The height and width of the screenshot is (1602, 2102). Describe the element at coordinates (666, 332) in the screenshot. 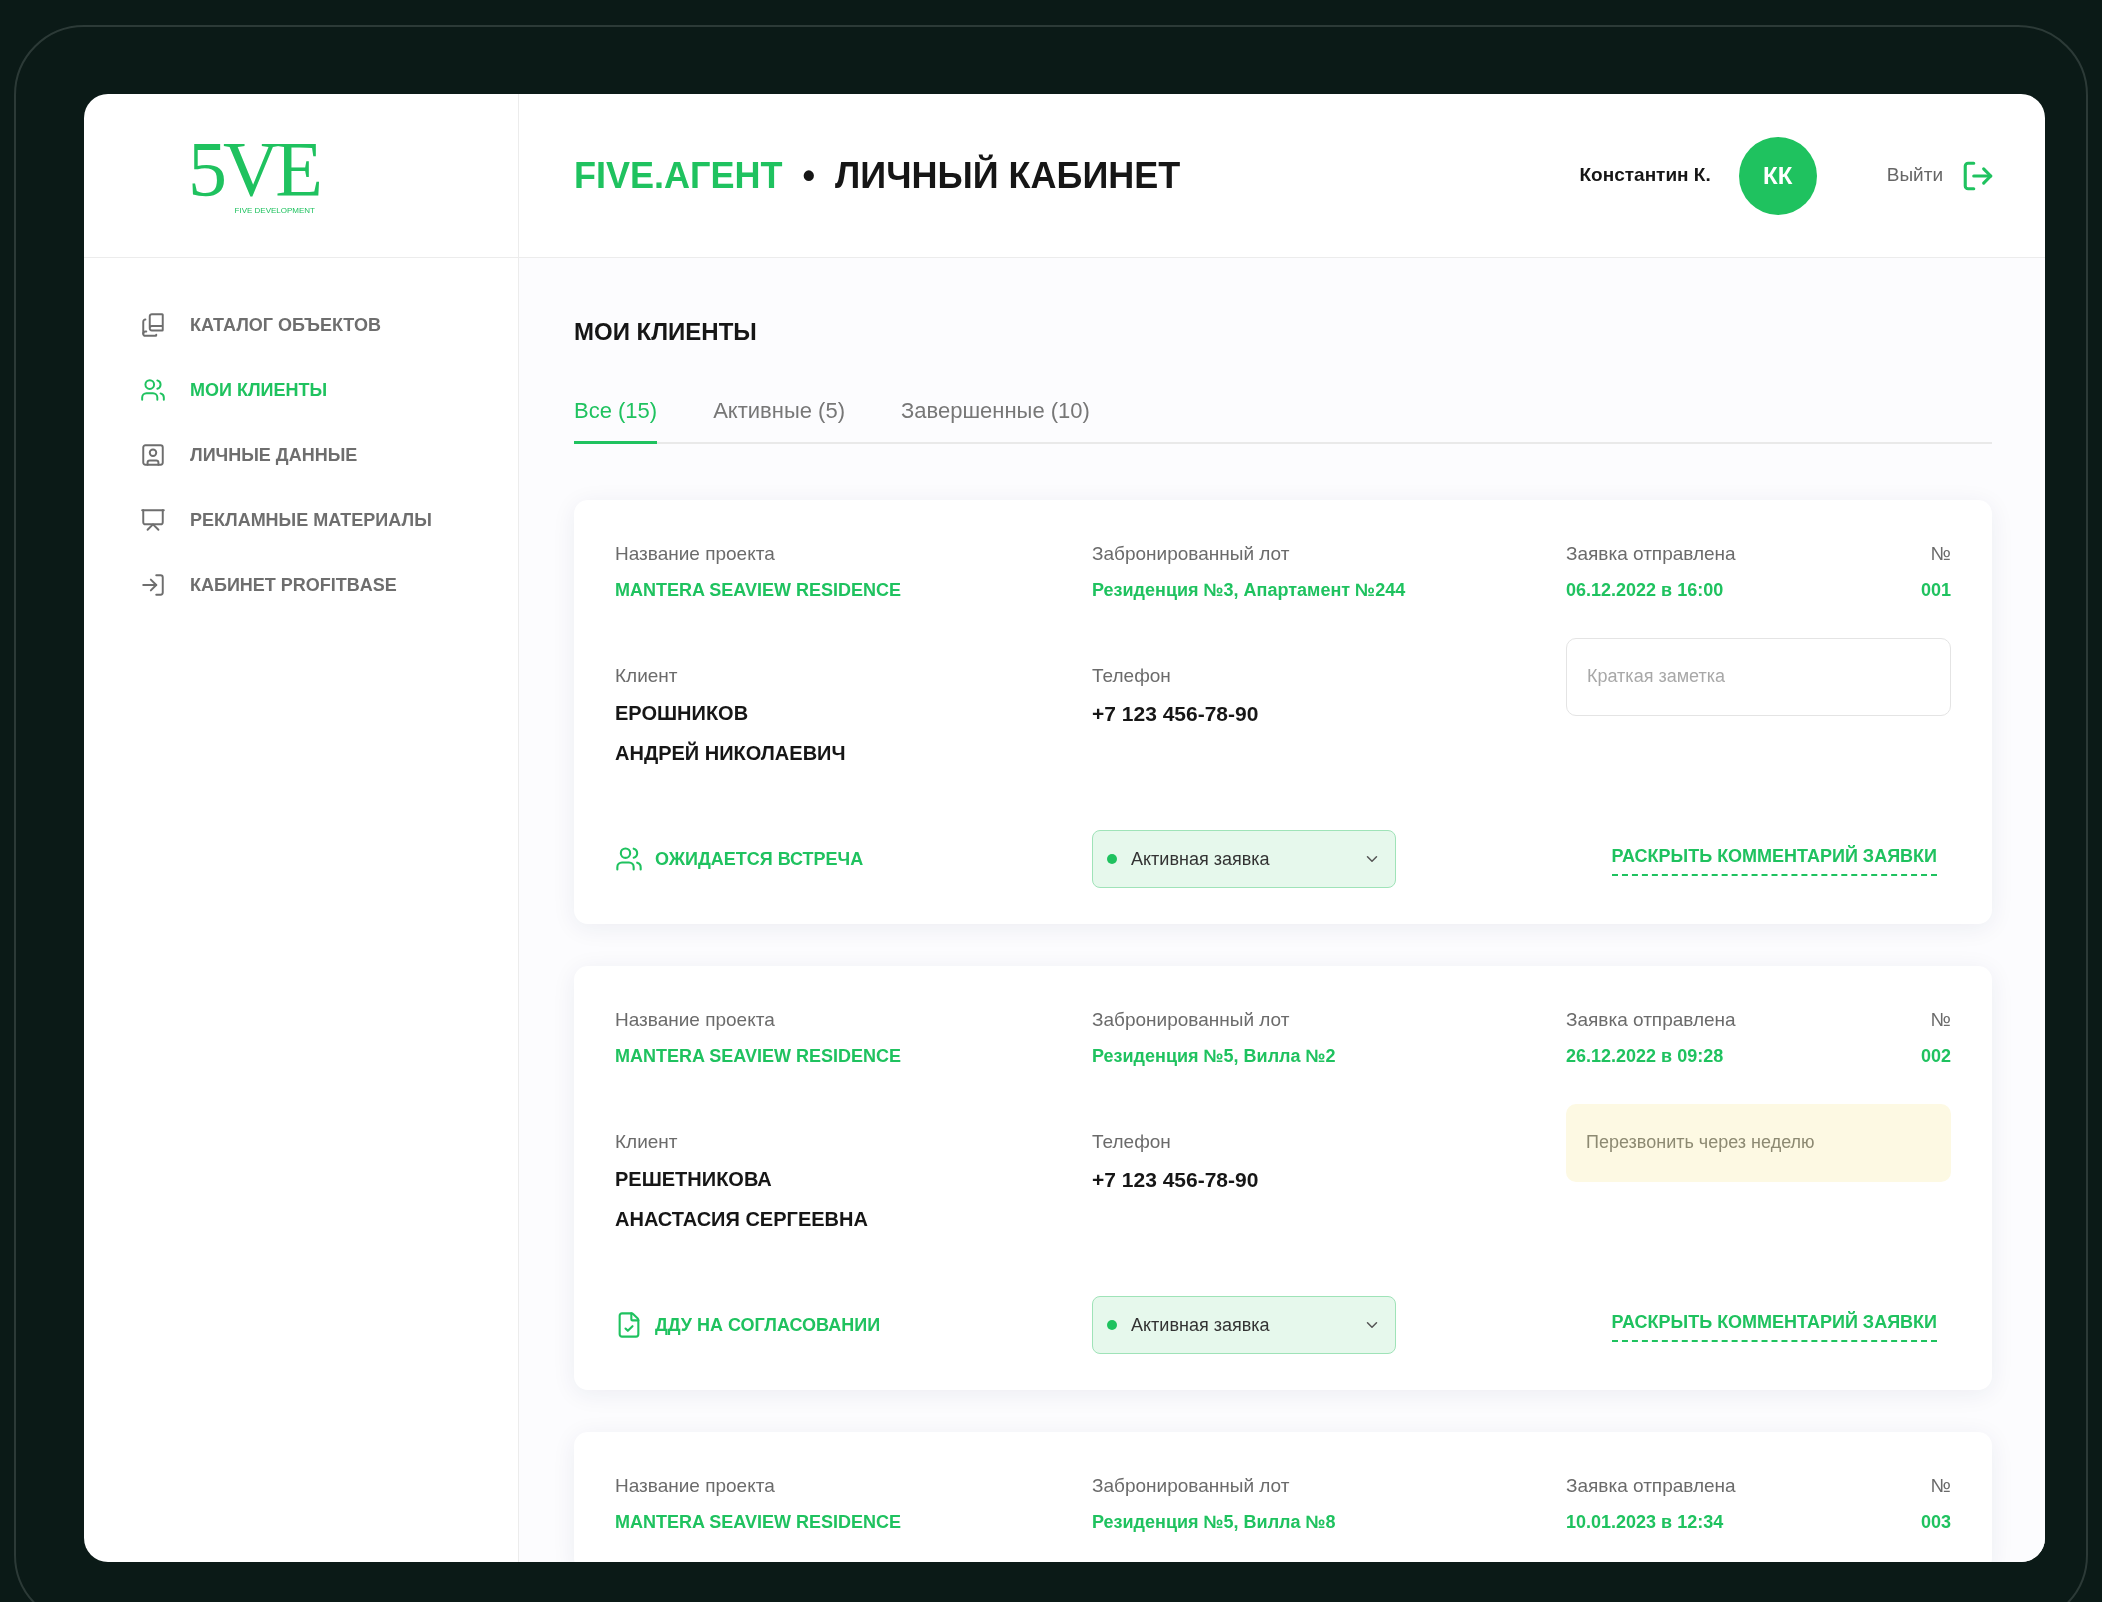

I see `section-title: МОИ КЛИЕНТЫ` at that location.